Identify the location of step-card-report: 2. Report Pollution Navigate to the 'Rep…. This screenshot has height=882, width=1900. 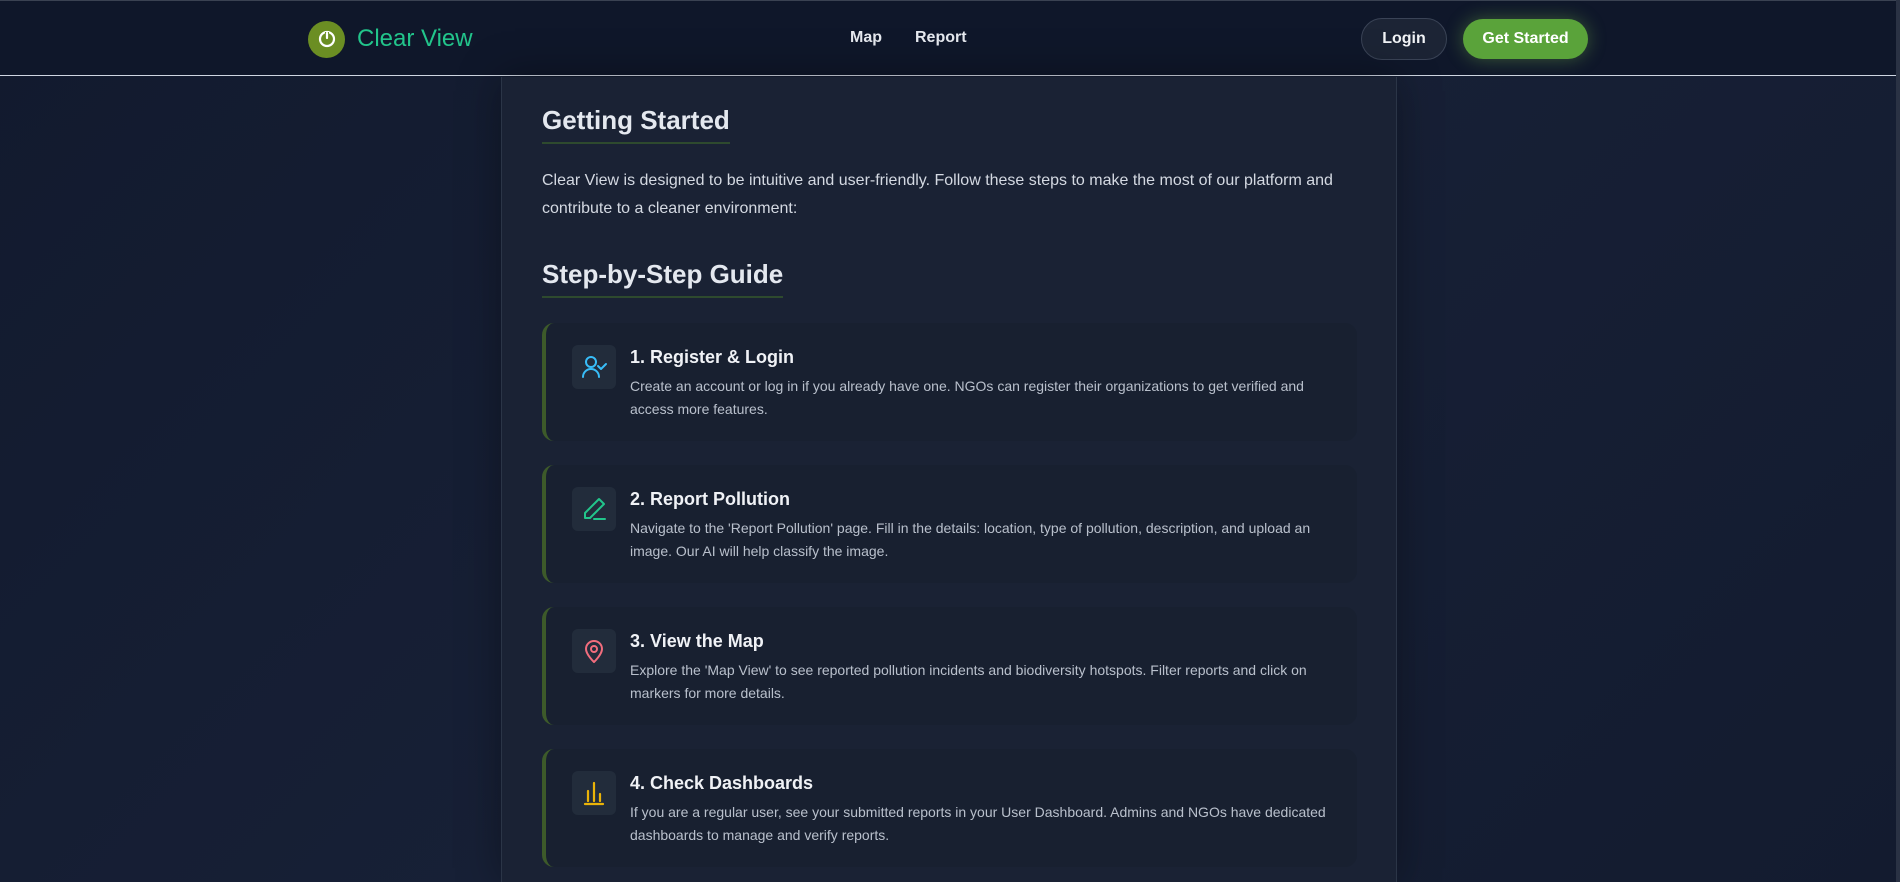
(949, 524).